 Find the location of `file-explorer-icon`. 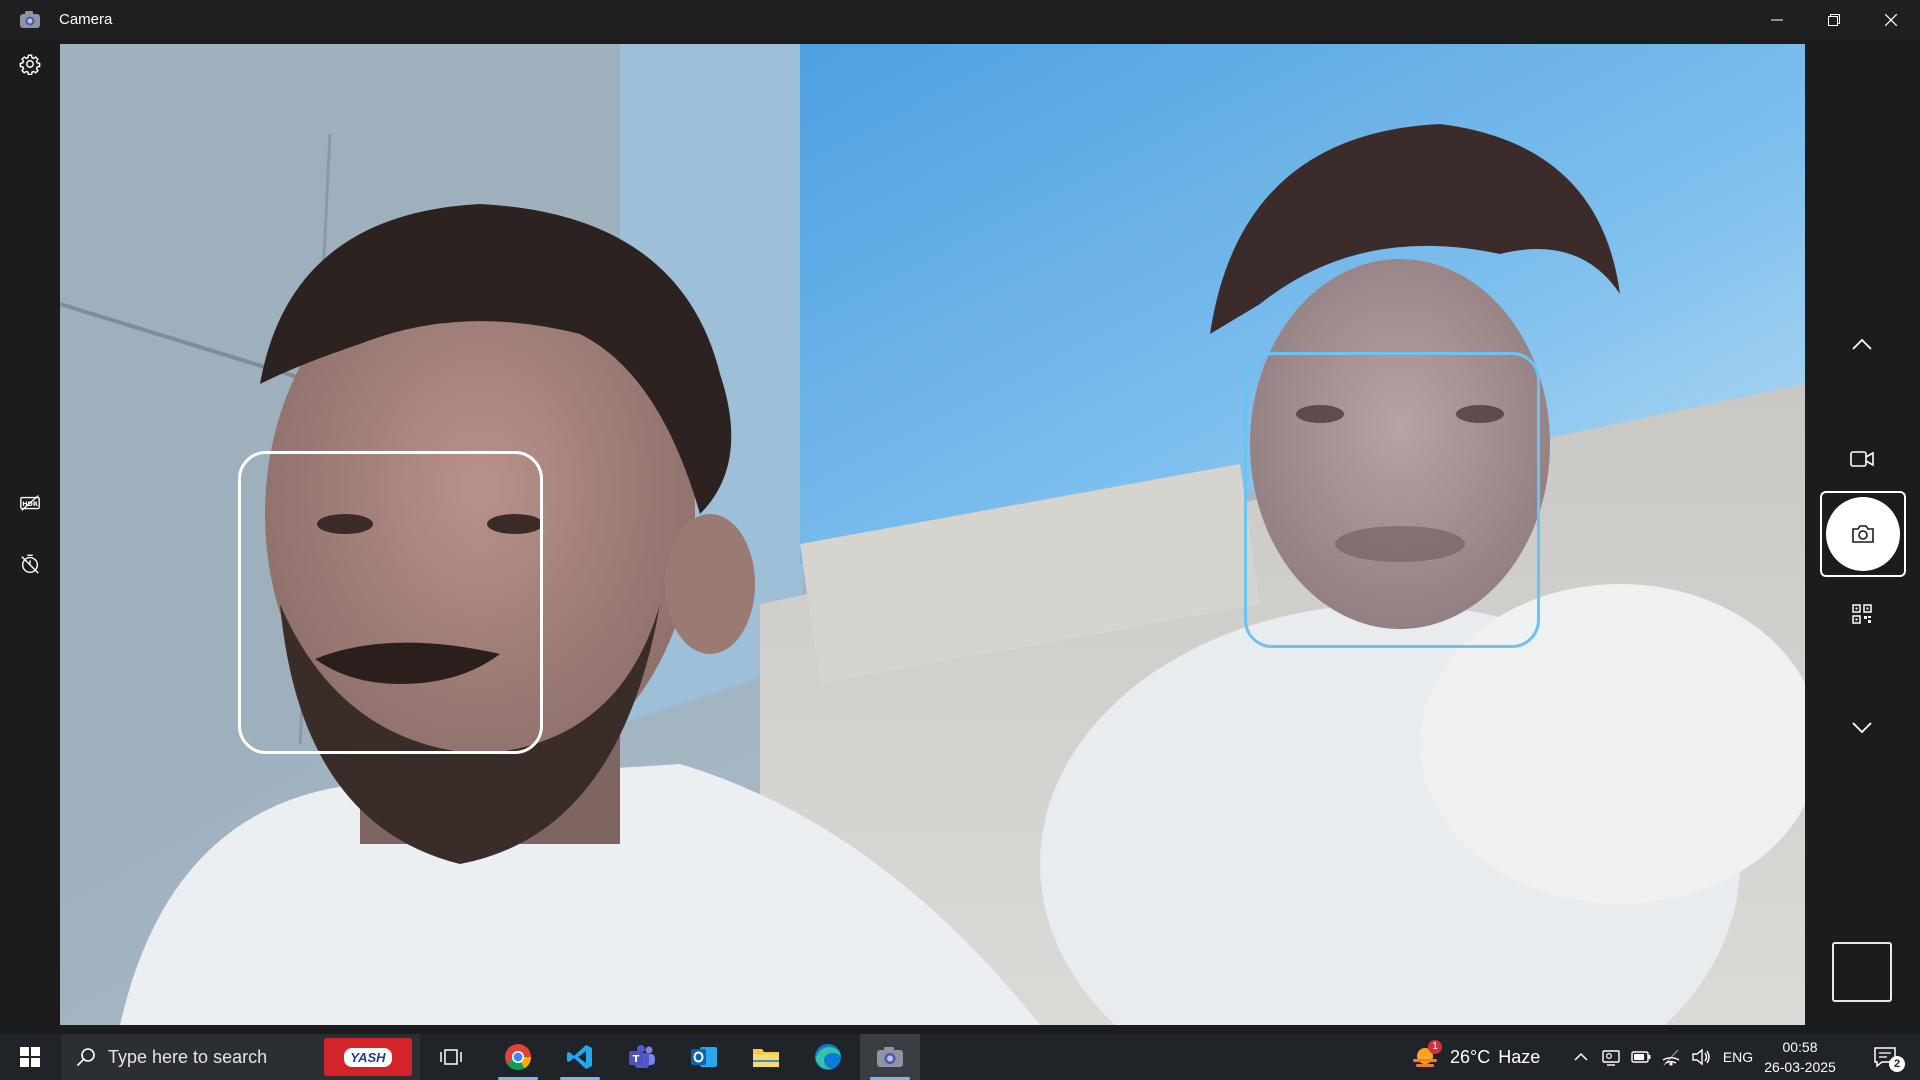

file-explorer-icon is located at coordinates (766, 1057).